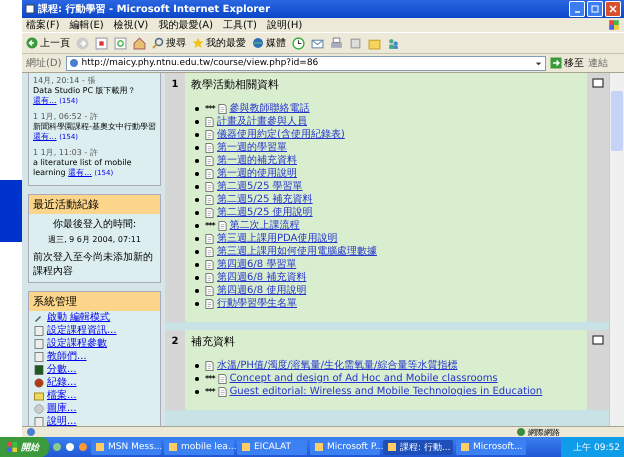  What do you see at coordinates (66, 152) in the screenshot?
I see `news-meta: 1 1月, 11:03 - 許` at bounding box center [66, 152].